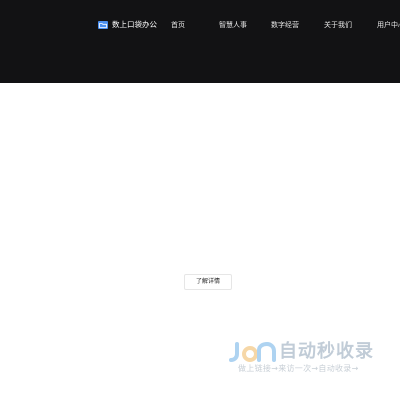 The width and height of the screenshot is (400, 400). I want to click on nav-item-user-center: 用户中心, so click(388, 25).